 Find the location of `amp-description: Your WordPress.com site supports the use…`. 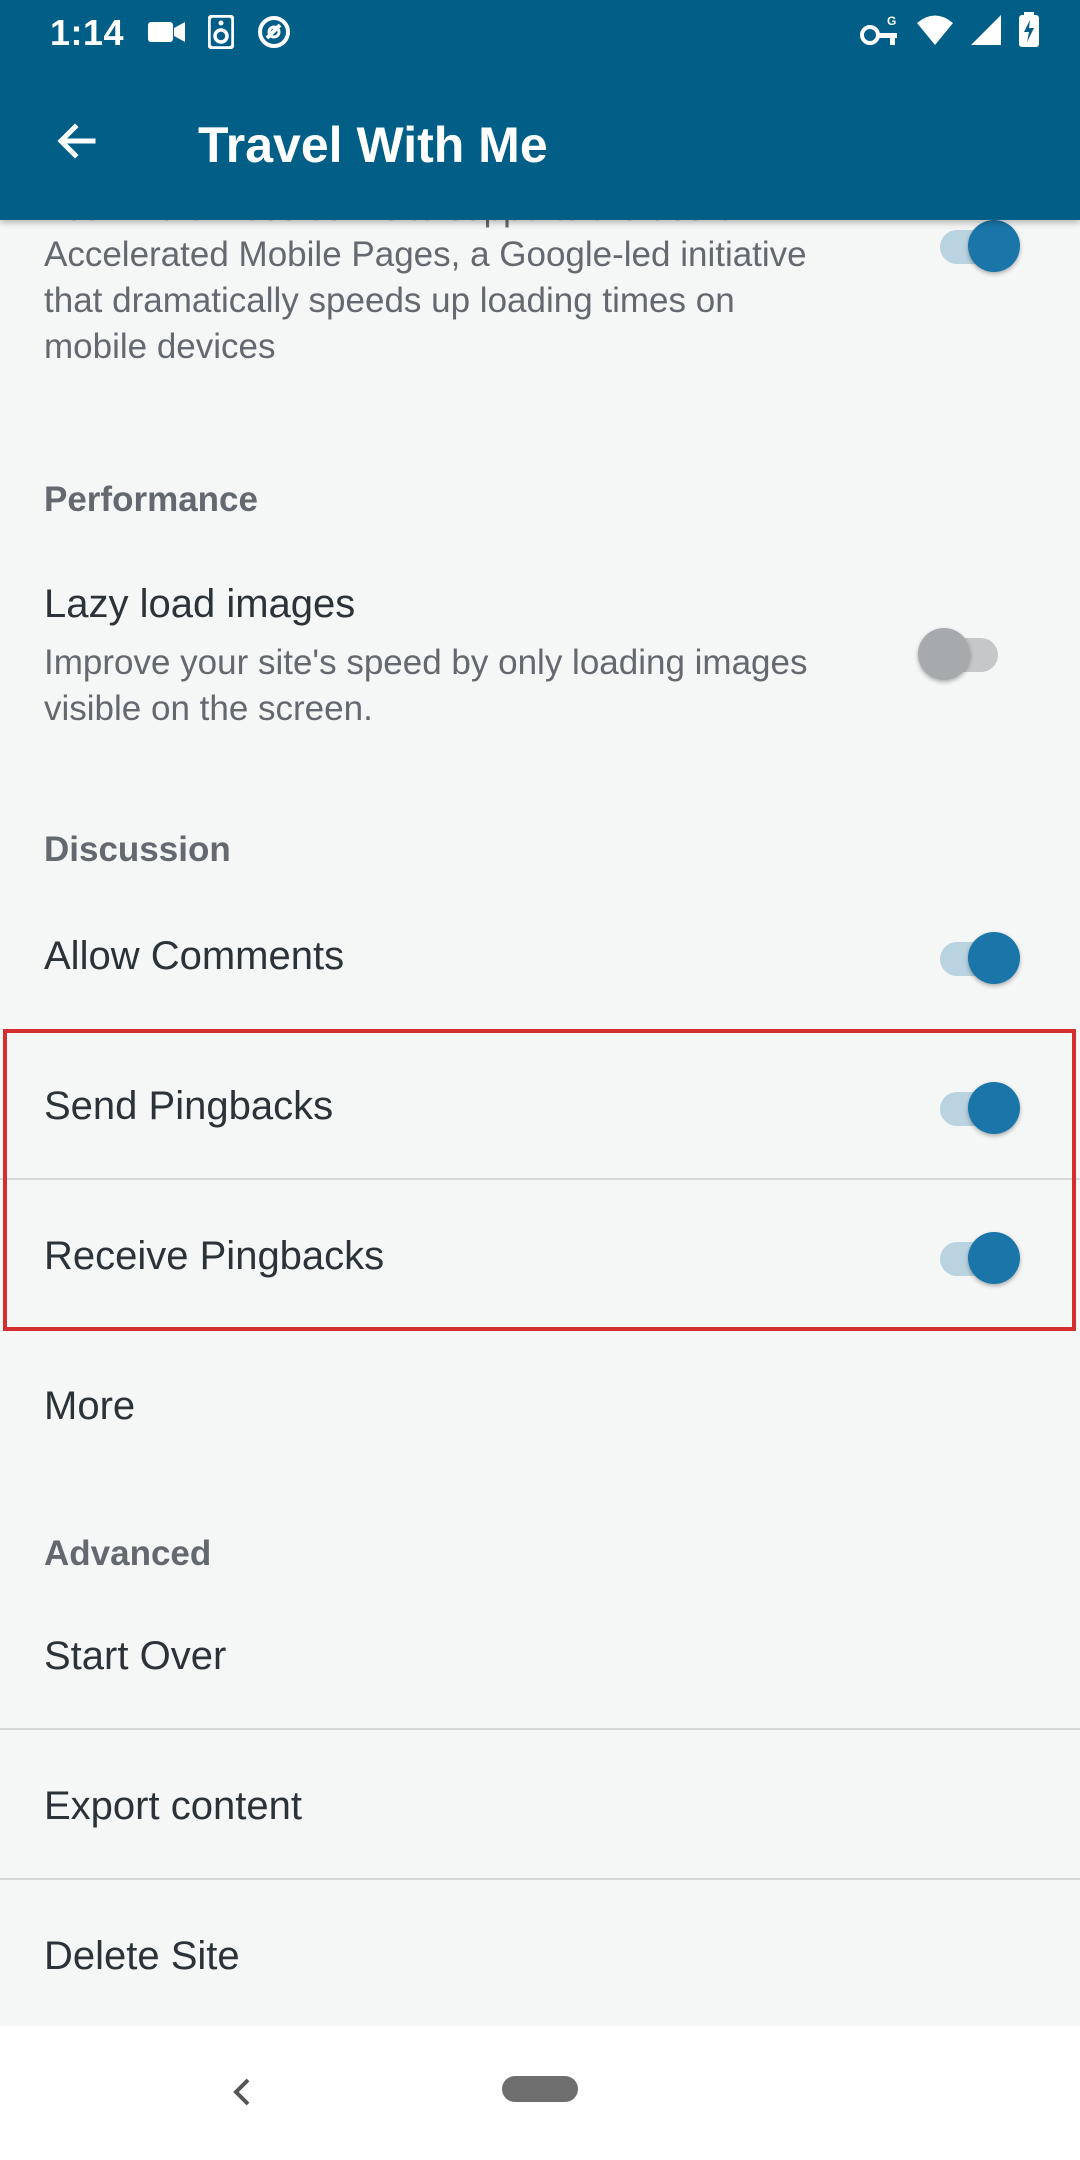

amp-description: Your WordPress.com site supports the use… is located at coordinates (425, 293).